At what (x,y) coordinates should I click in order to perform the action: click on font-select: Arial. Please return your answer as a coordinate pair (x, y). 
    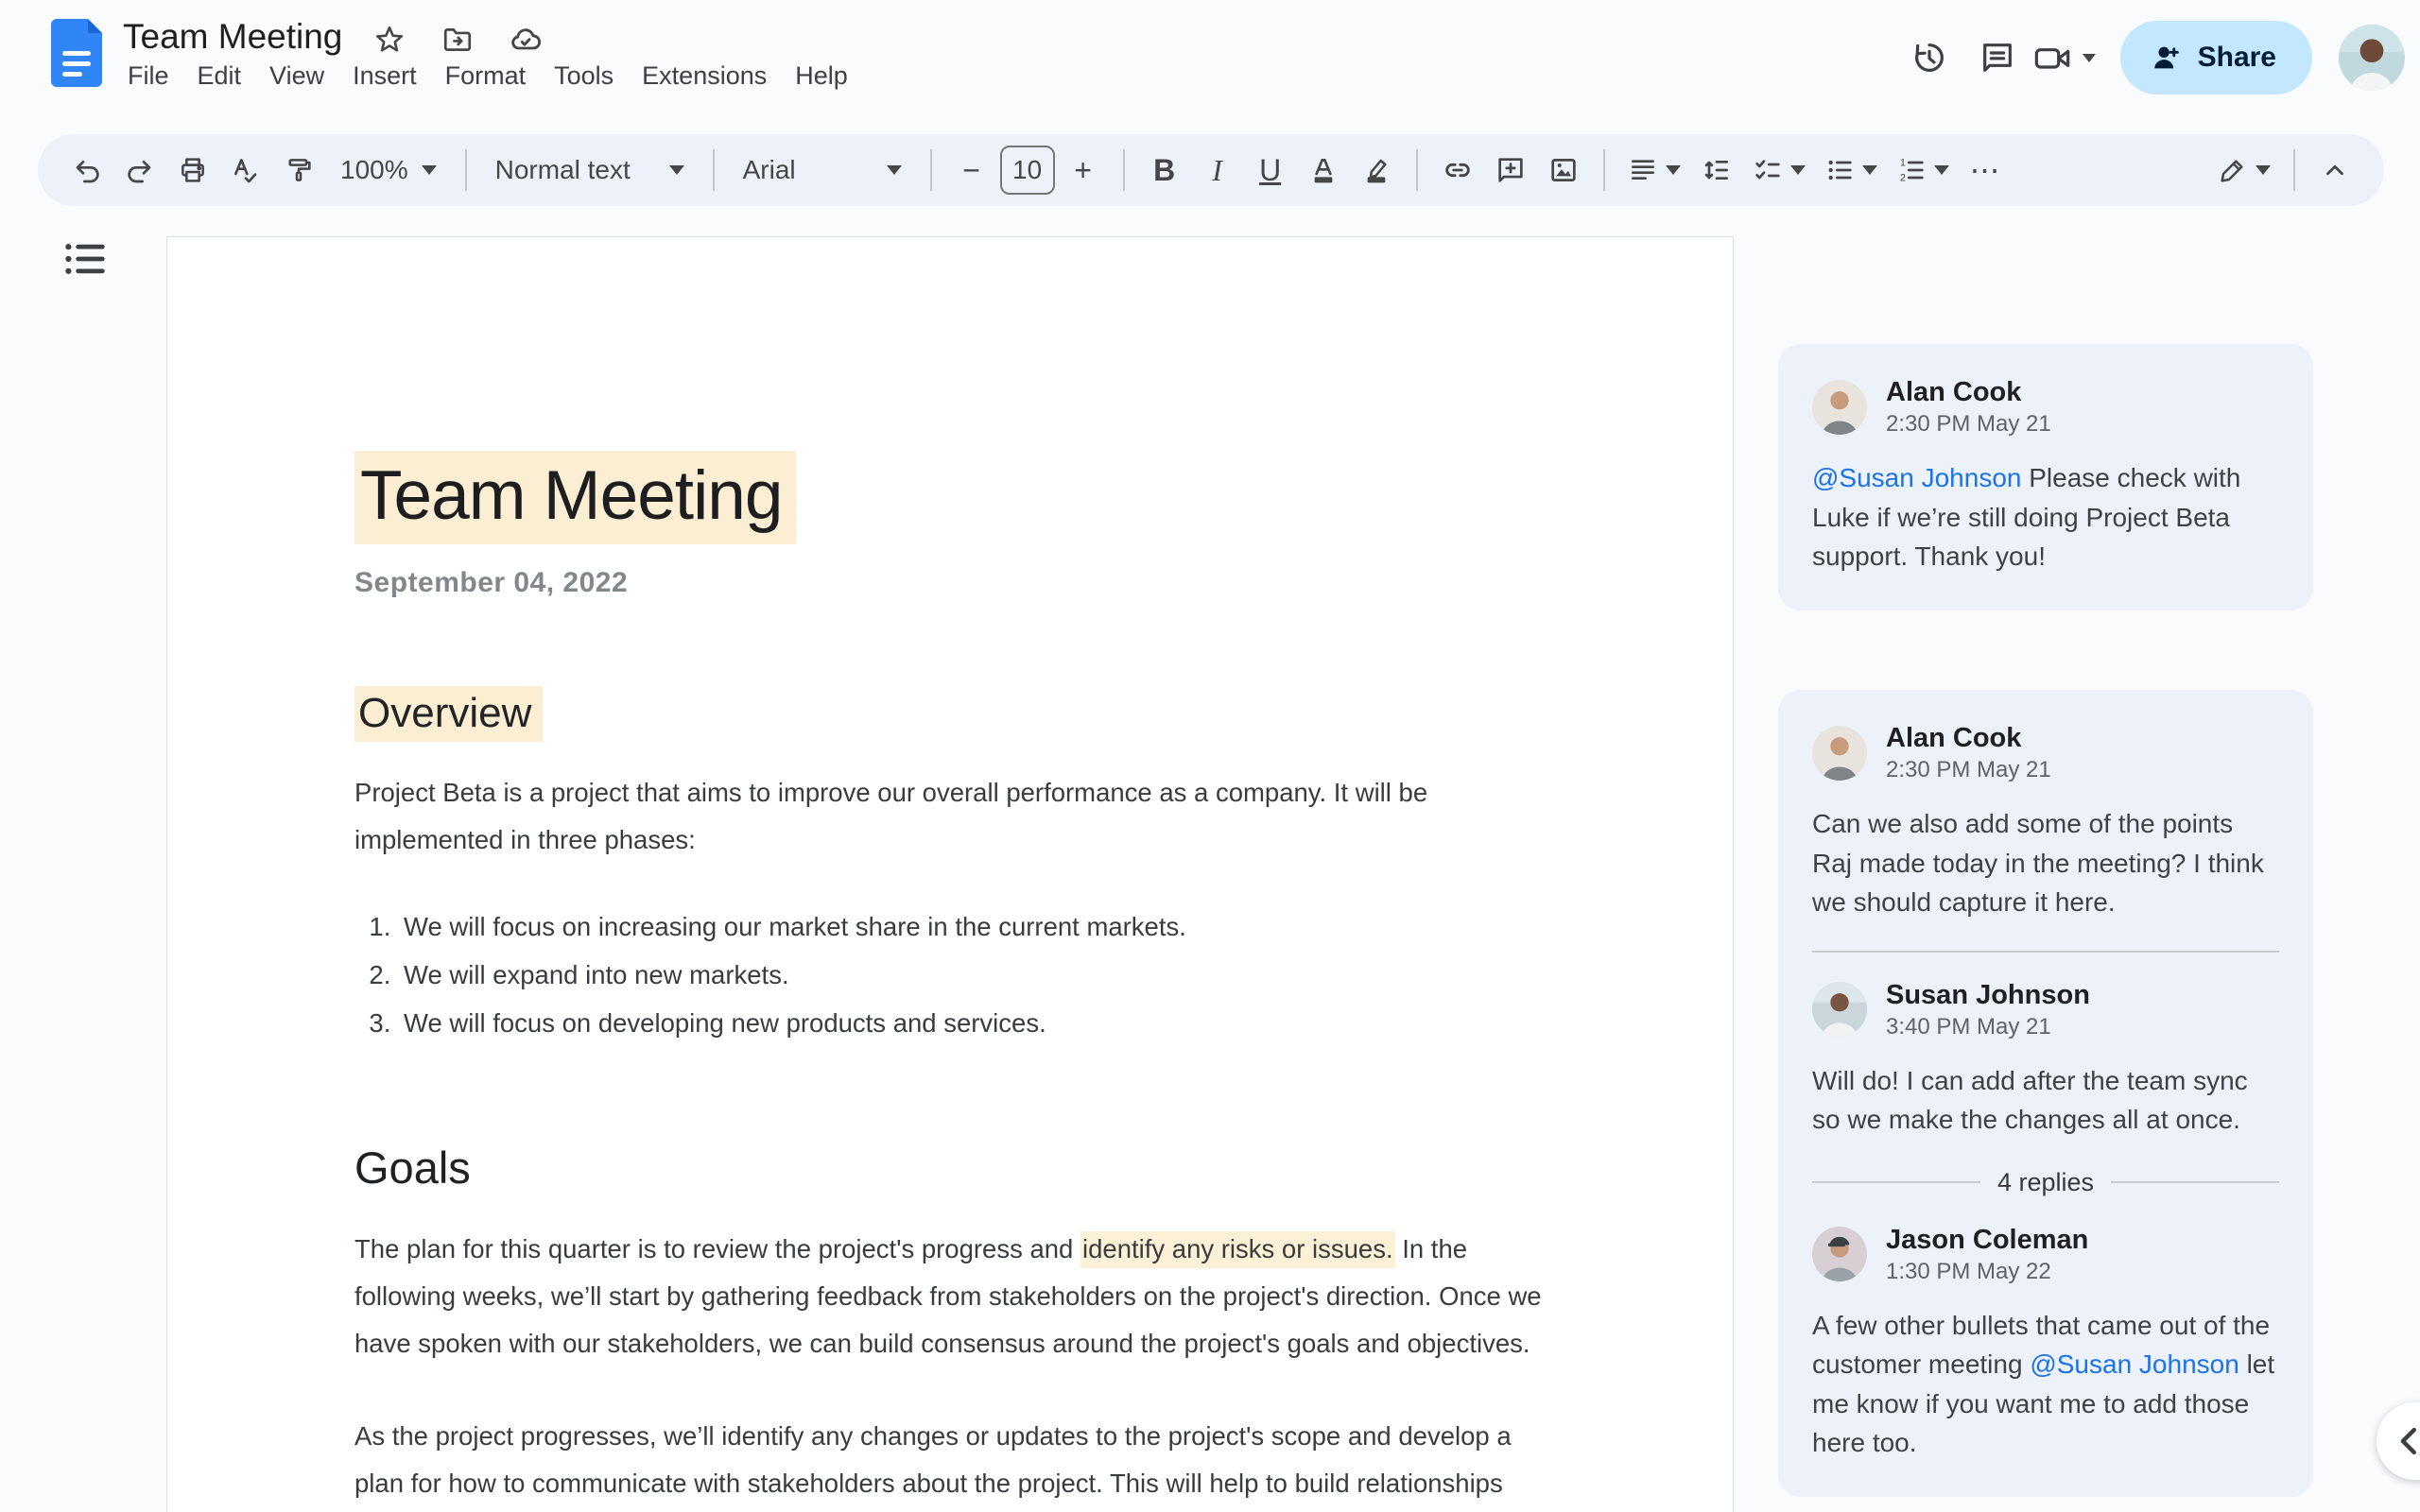
    Looking at the image, I should click on (822, 170).